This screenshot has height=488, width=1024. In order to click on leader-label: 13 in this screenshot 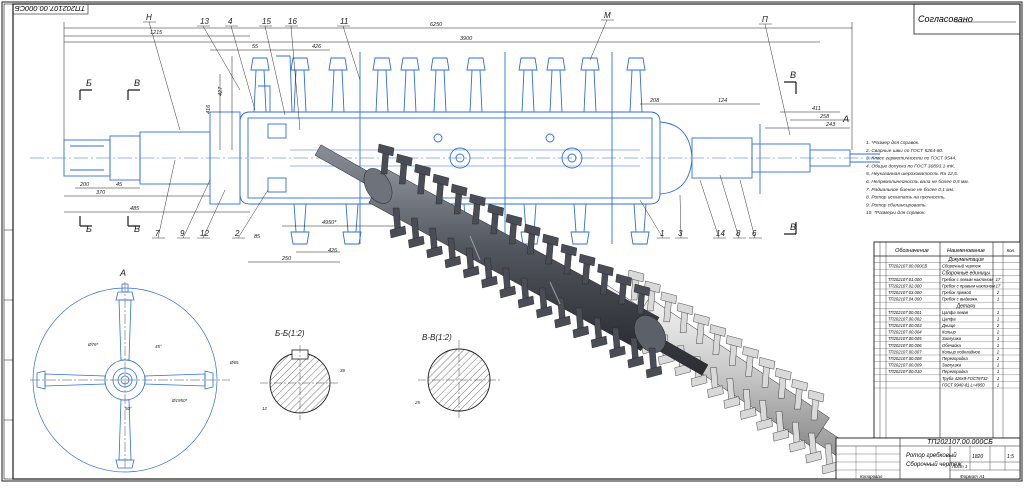, I will do `click(204, 21)`.